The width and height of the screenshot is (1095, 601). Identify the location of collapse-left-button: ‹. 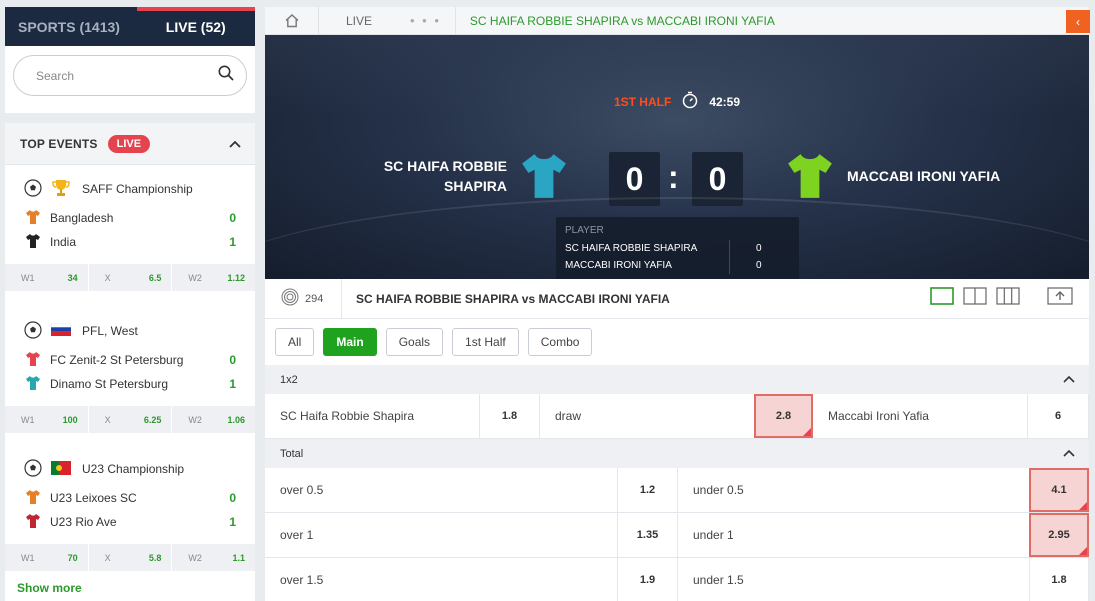
(1078, 21).